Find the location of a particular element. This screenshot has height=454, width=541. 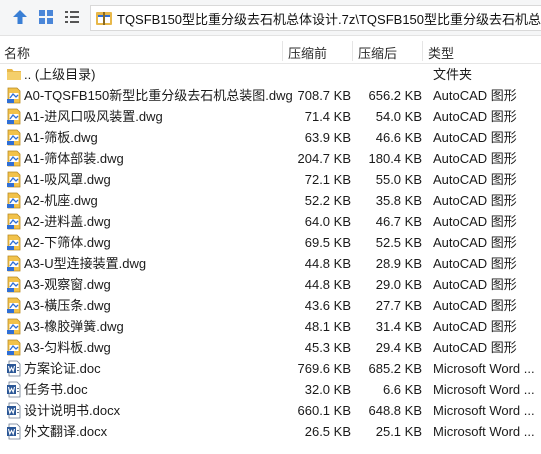

file-row: .. (上级目录) 文件夹 is located at coordinates (270, 74).